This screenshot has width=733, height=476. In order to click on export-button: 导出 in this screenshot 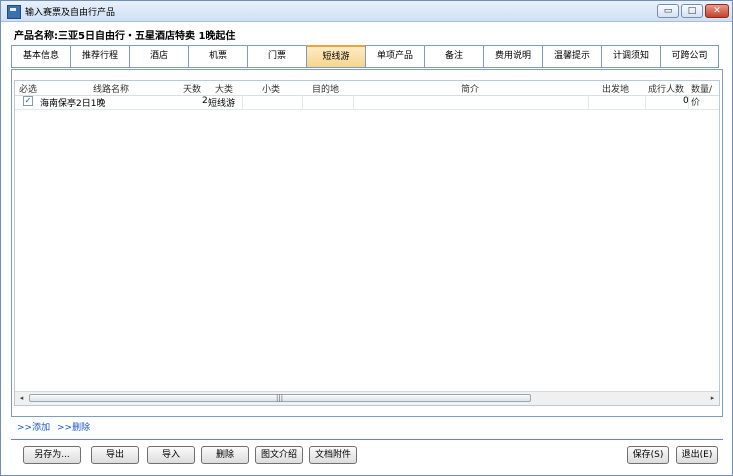, I will do `click(115, 455)`.